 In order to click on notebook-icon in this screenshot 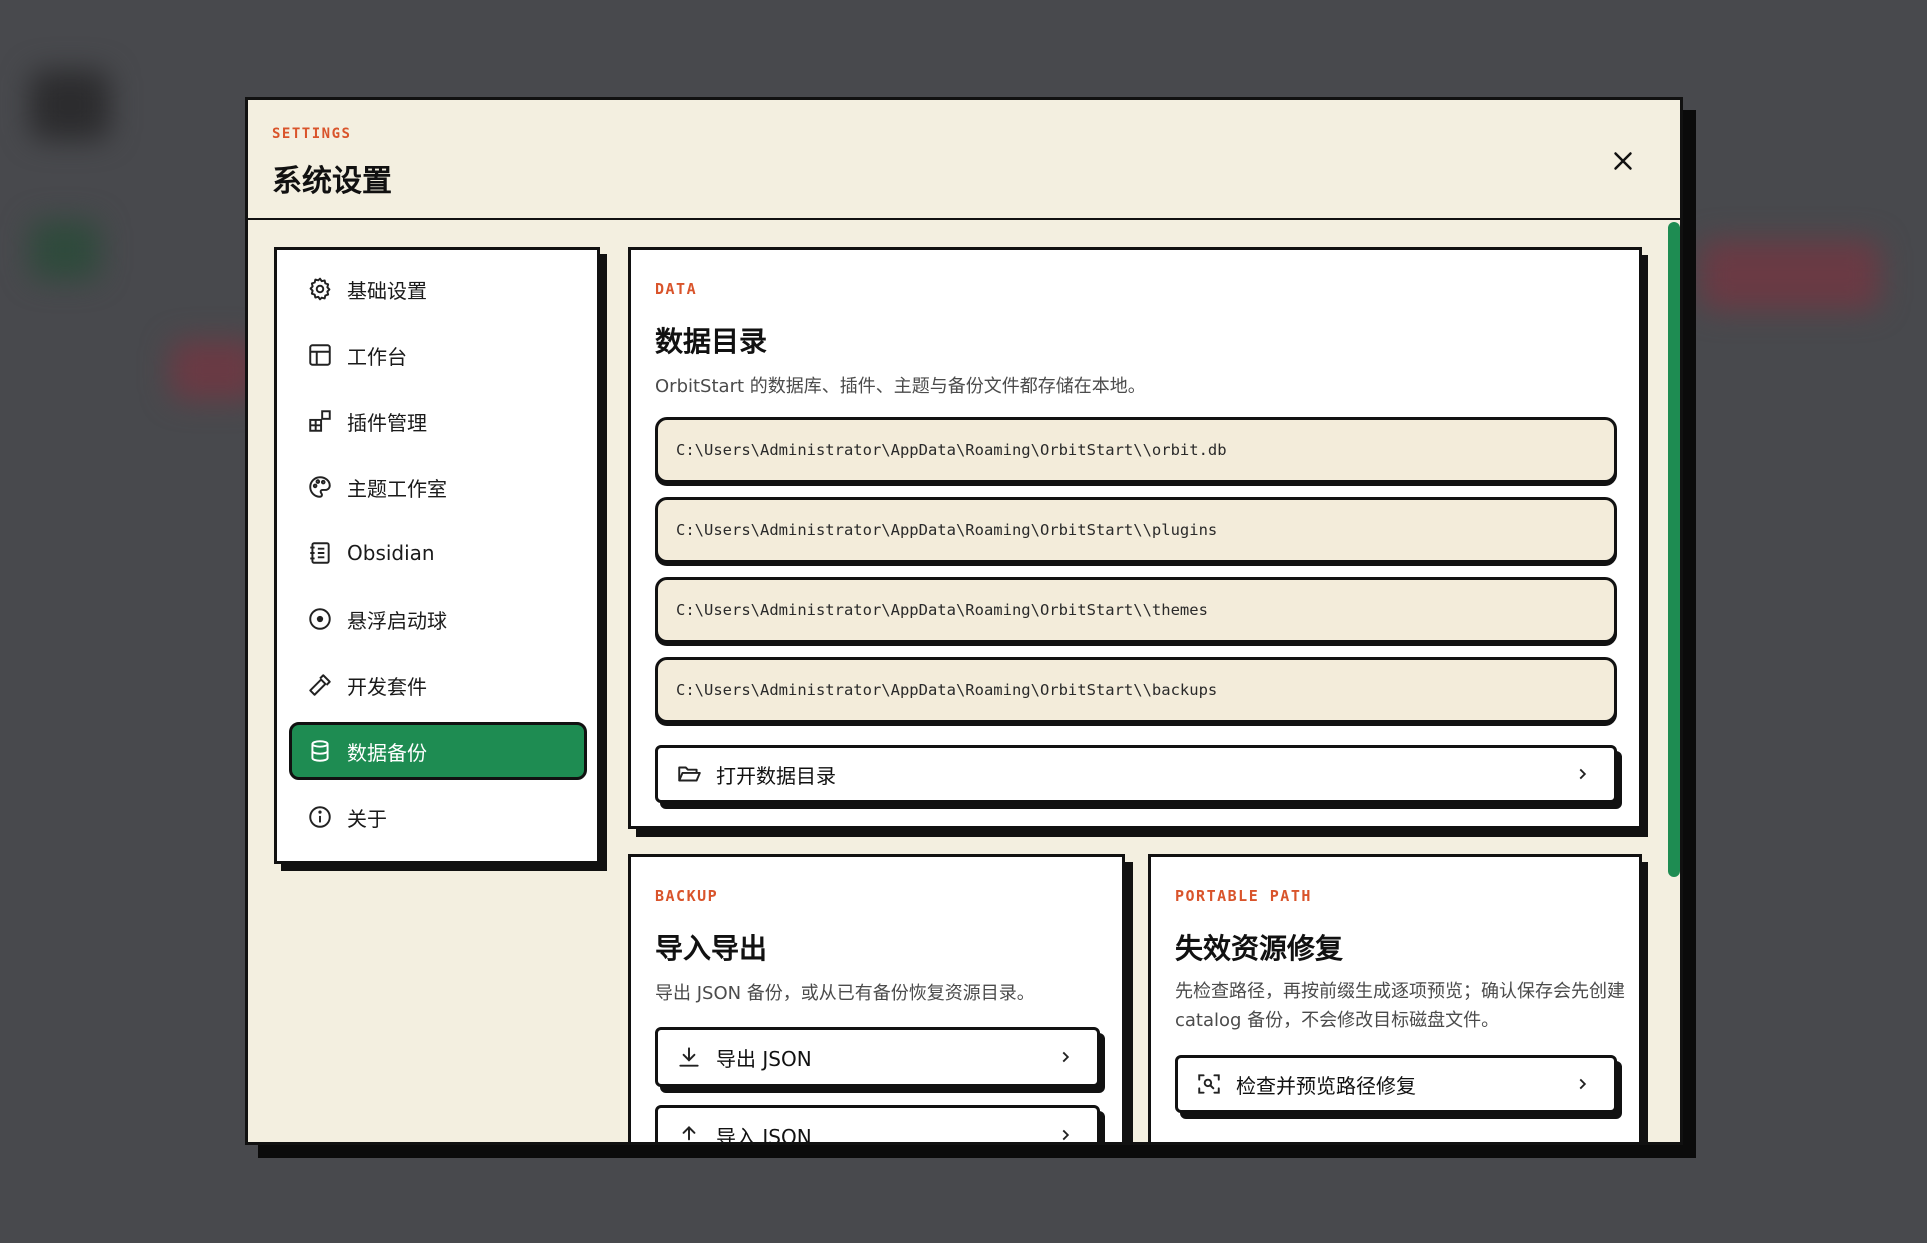, I will do `click(320, 553)`.